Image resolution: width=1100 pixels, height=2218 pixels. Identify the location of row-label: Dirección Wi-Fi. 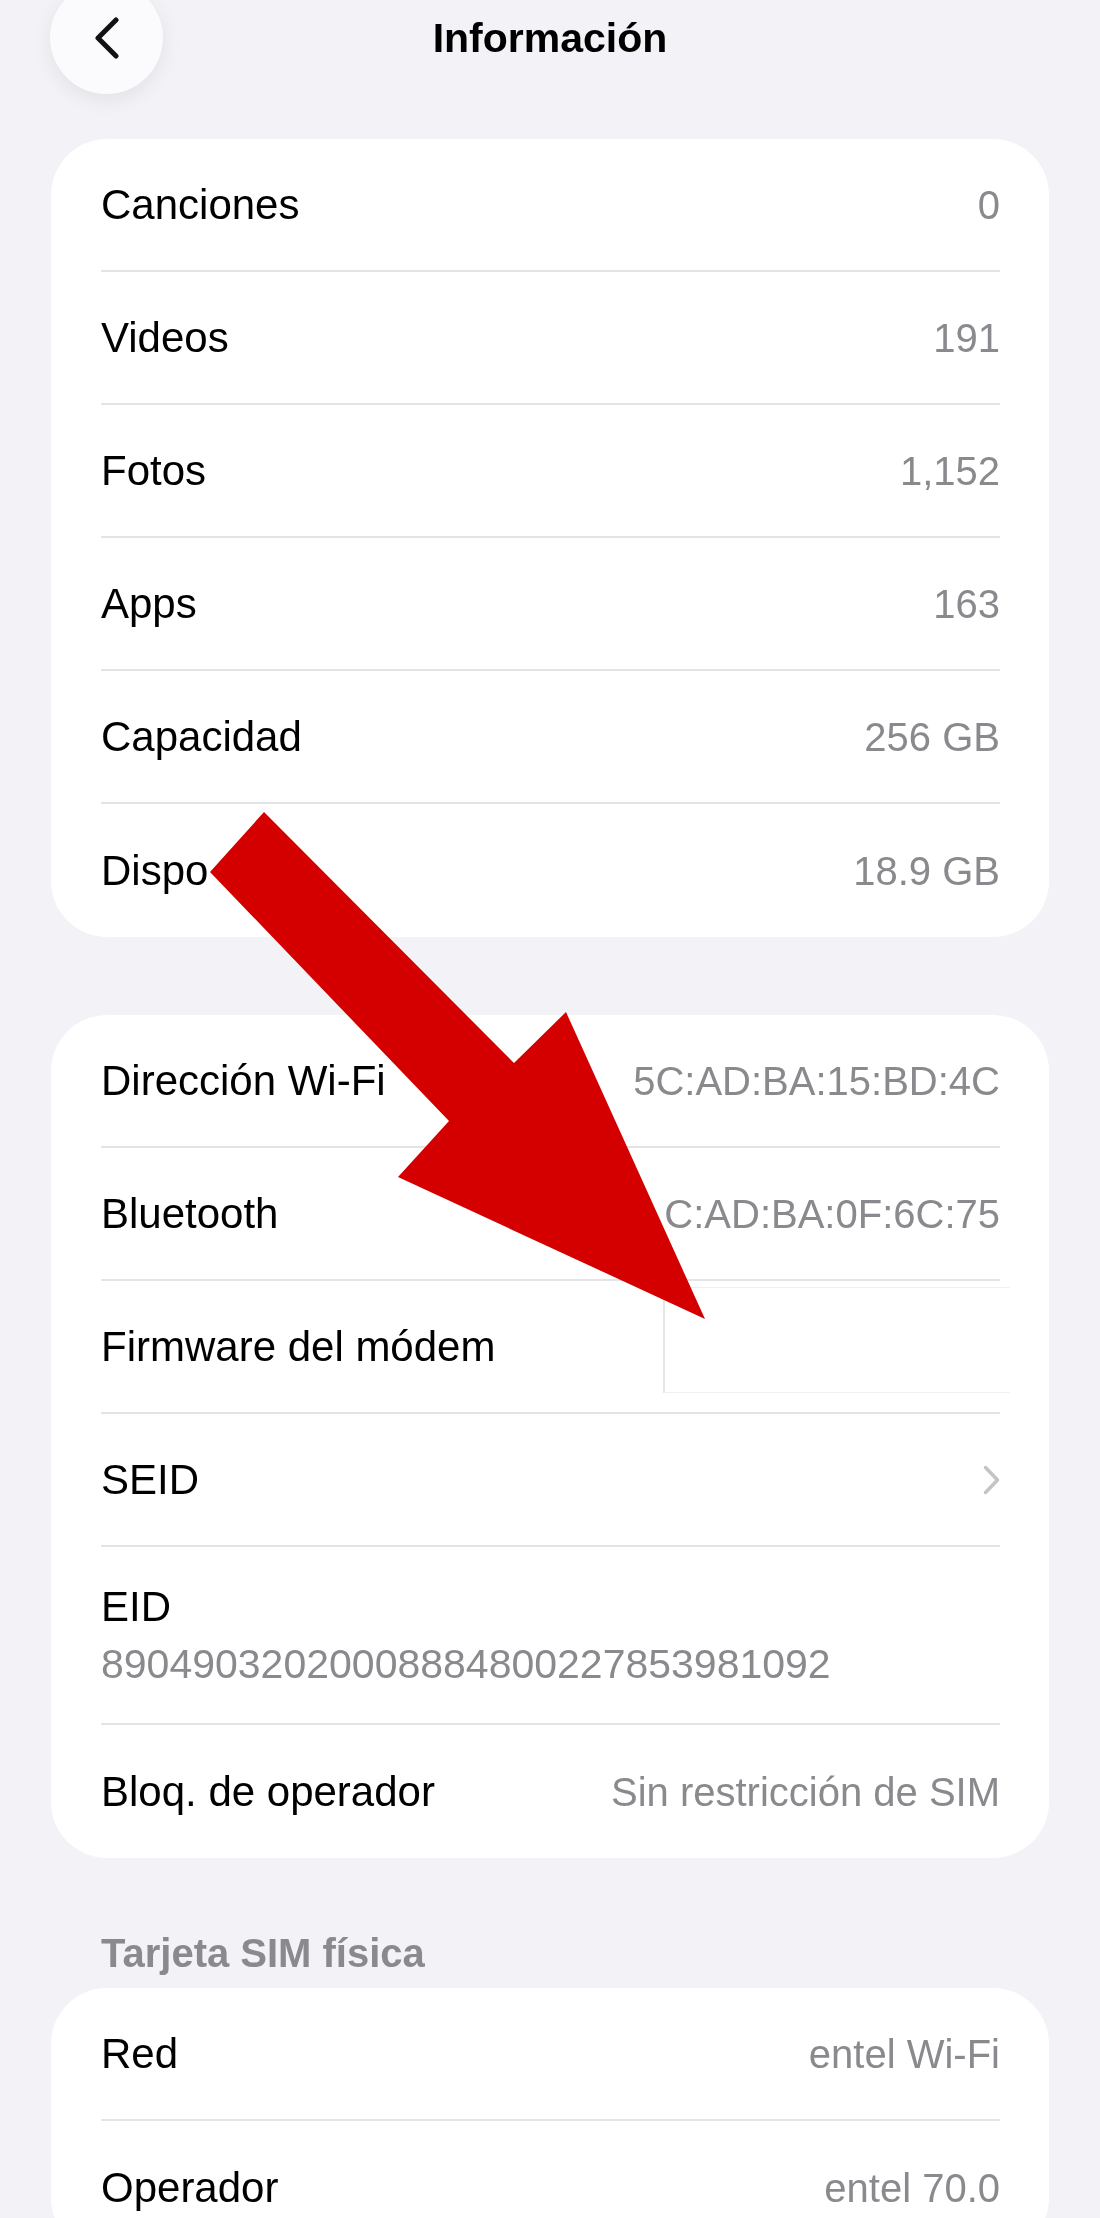
(243, 1080).